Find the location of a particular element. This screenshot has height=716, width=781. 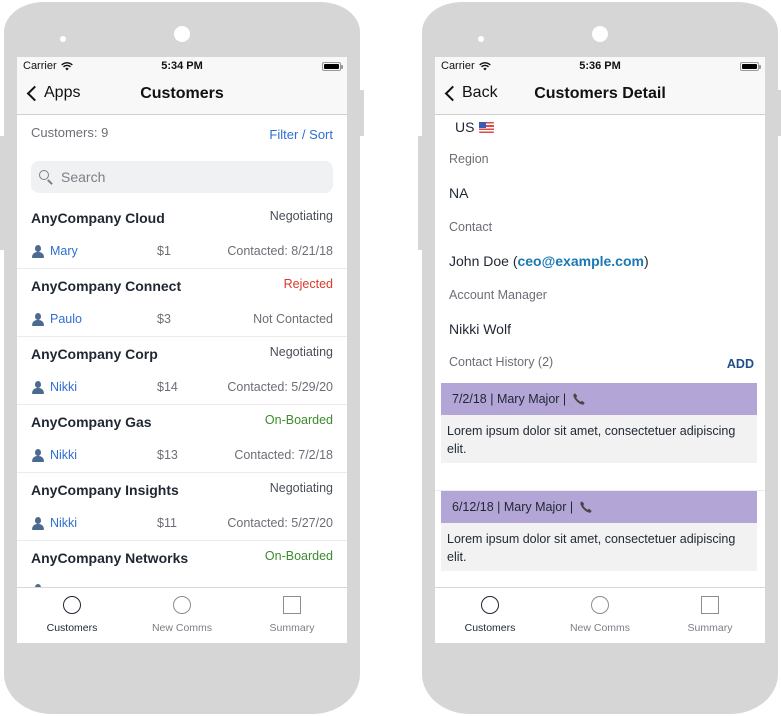

amount: $3 is located at coordinates (164, 319).